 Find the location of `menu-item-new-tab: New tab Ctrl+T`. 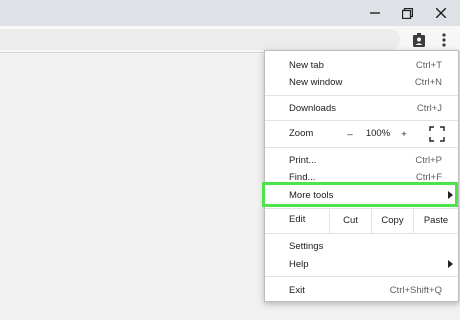

menu-item-new-tab: New tab Ctrl+T is located at coordinates (361, 65).